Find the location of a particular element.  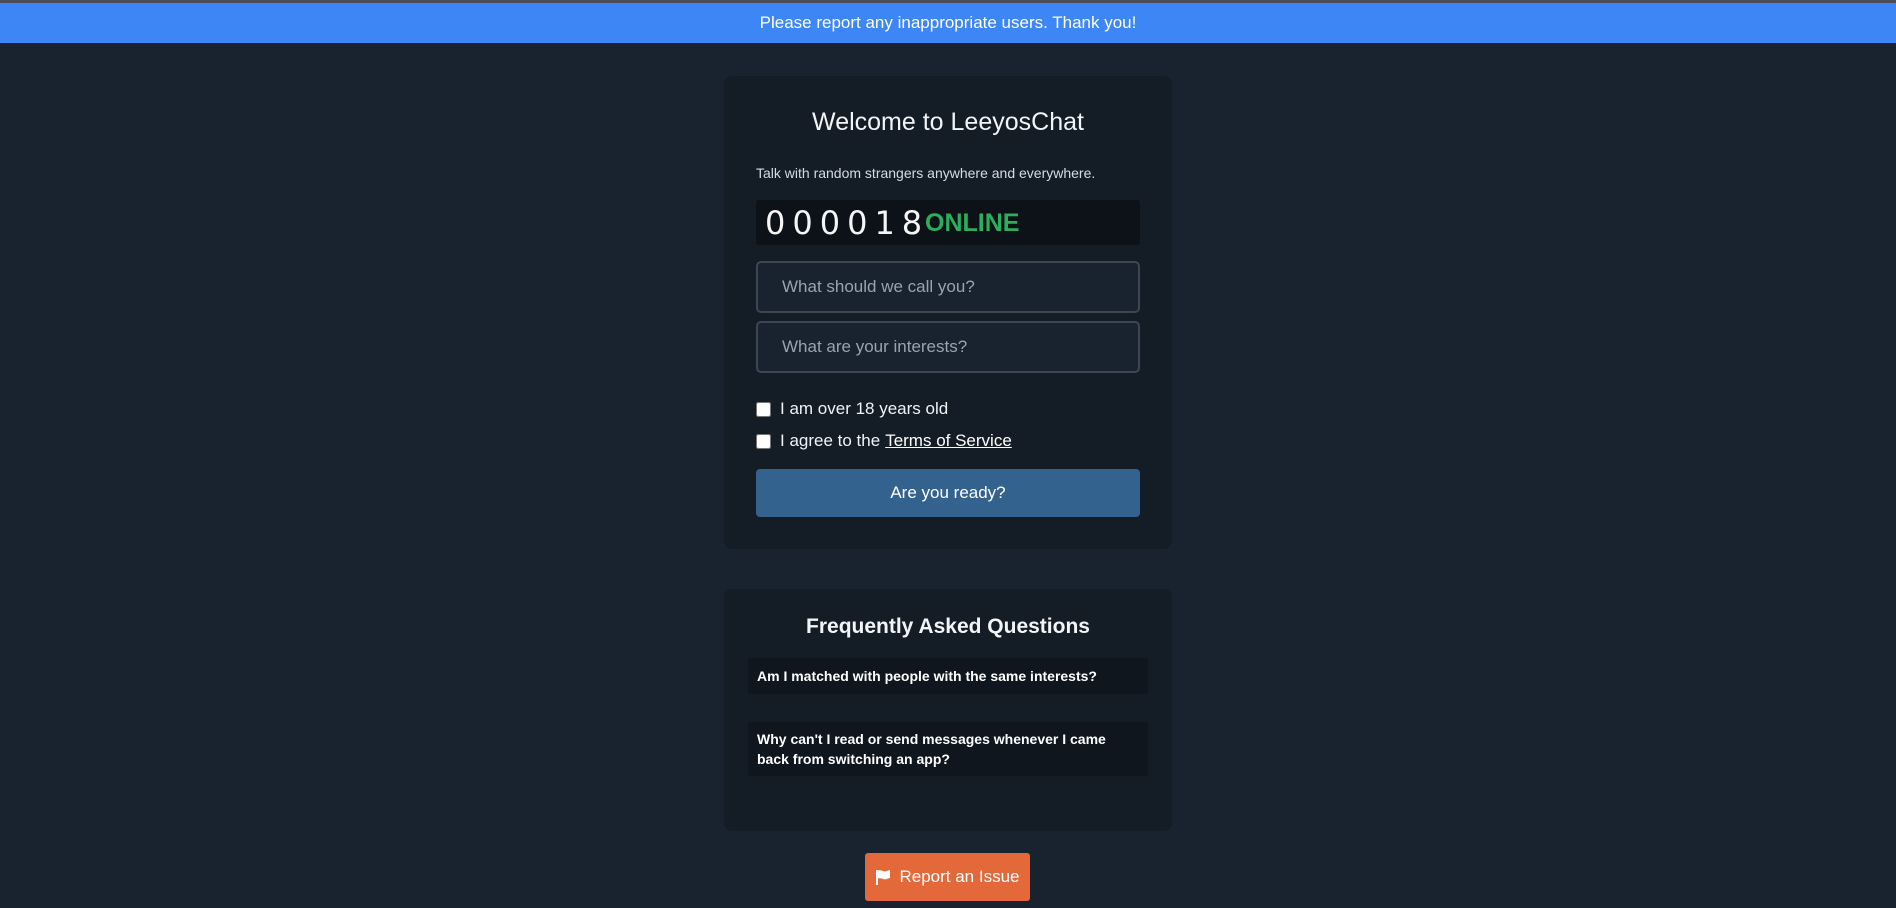

online-label: ONLINE is located at coordinates (972, 223).